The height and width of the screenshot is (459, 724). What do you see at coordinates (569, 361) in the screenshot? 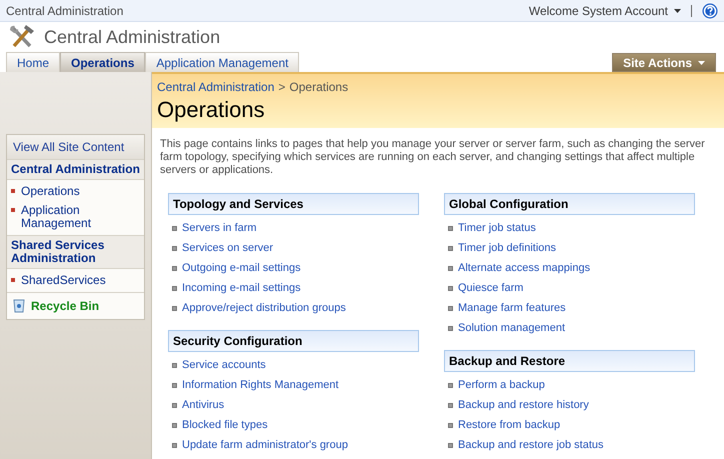
I see `section-heading: Backup and Restore` at bounding box center [569, 361].